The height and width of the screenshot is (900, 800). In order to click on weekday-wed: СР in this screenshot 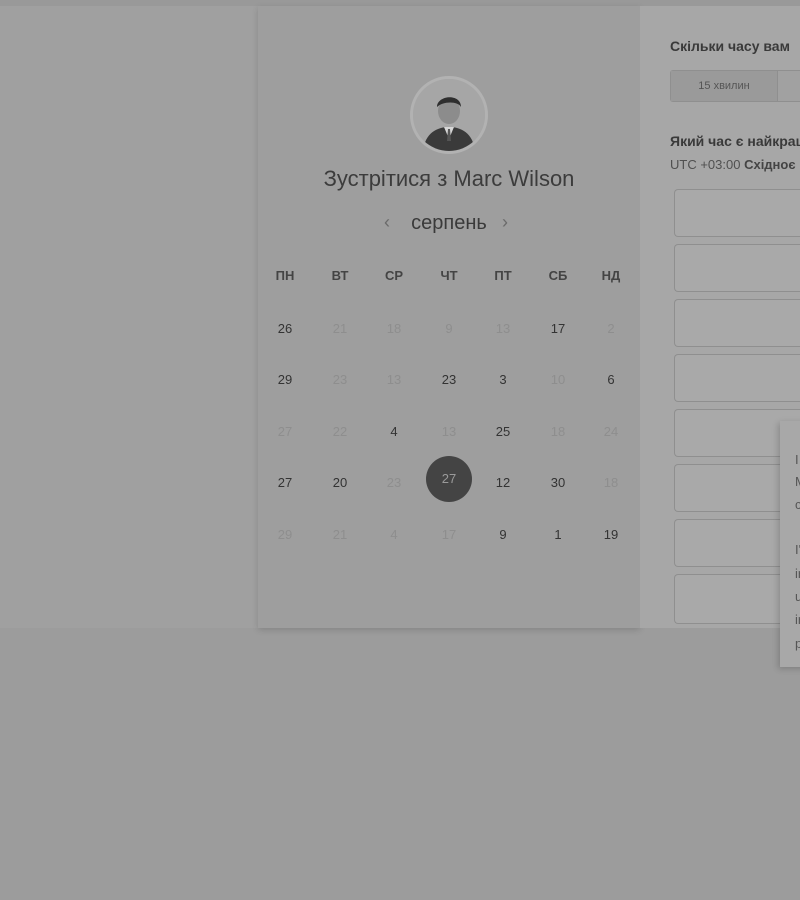, I will do `click(394, 275)`.